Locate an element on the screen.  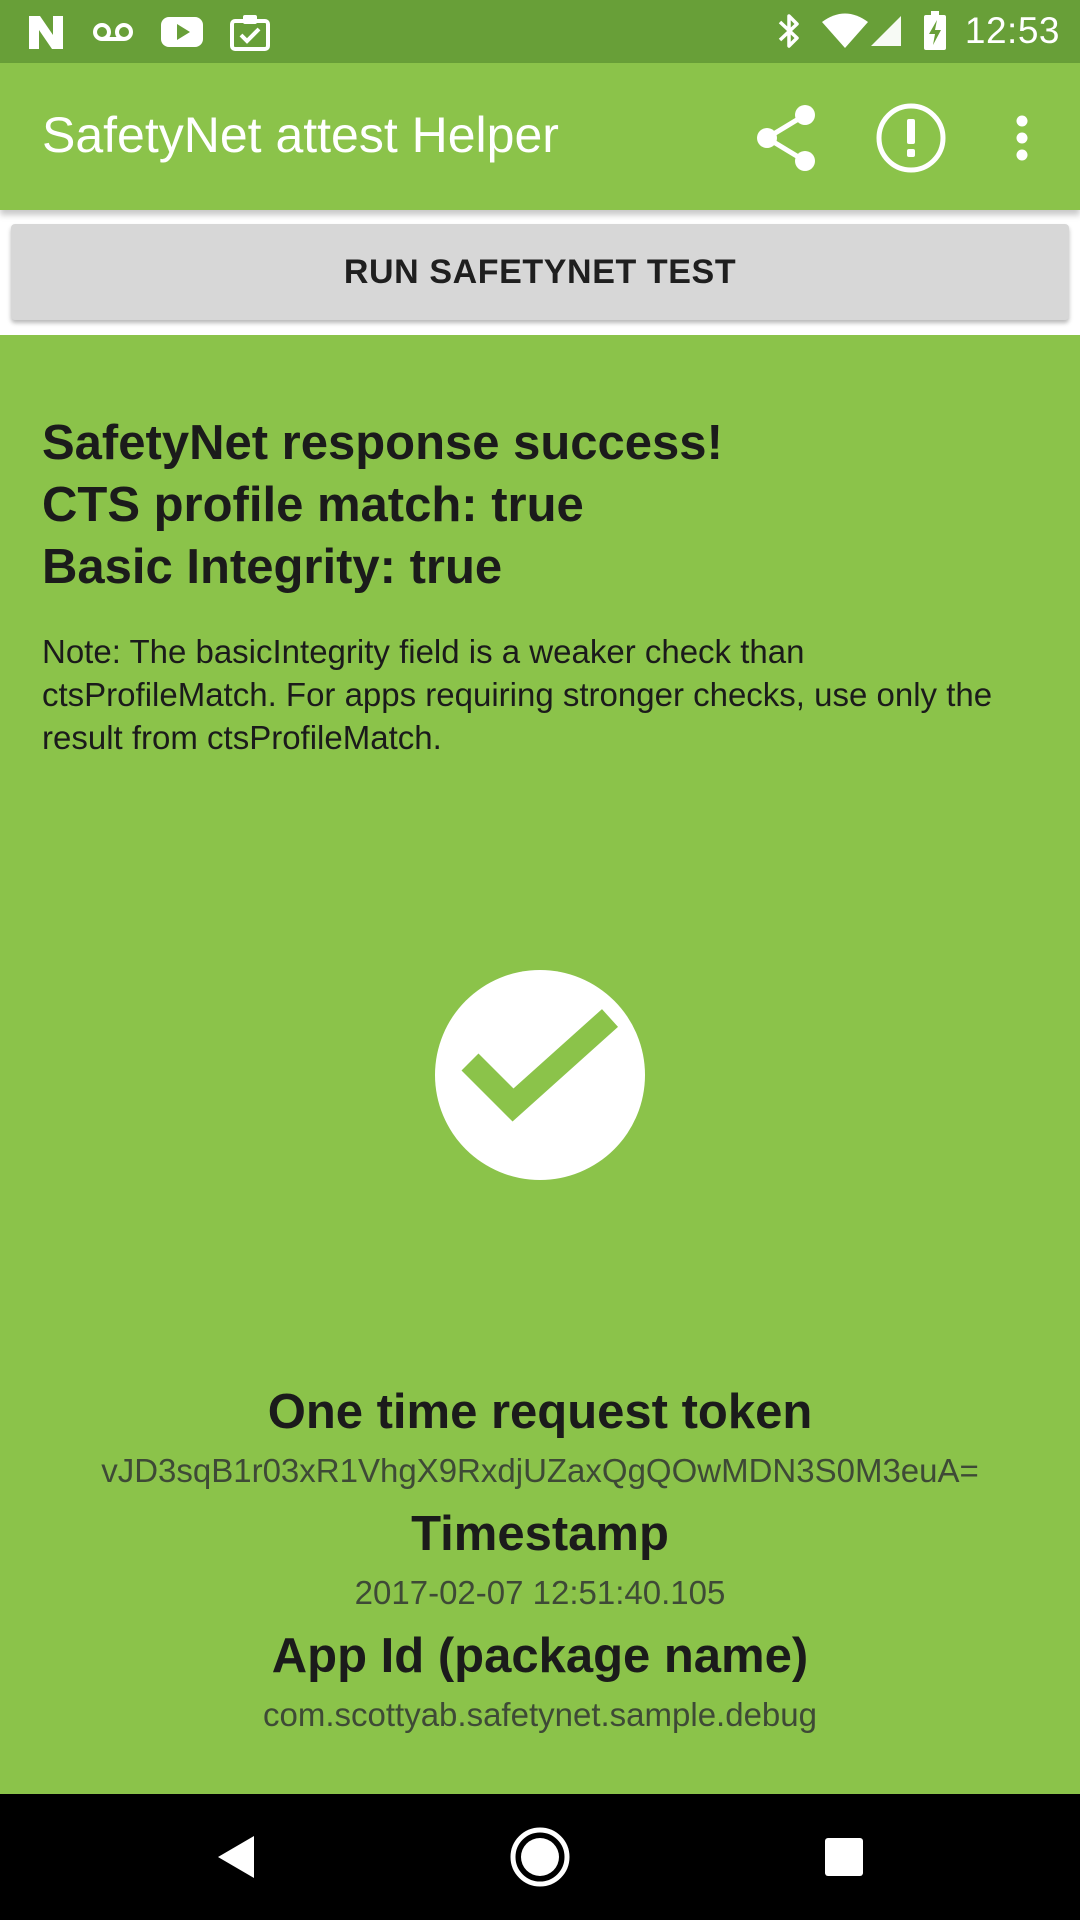
status-time: 12:53 is located at coordinates (1012, 30).